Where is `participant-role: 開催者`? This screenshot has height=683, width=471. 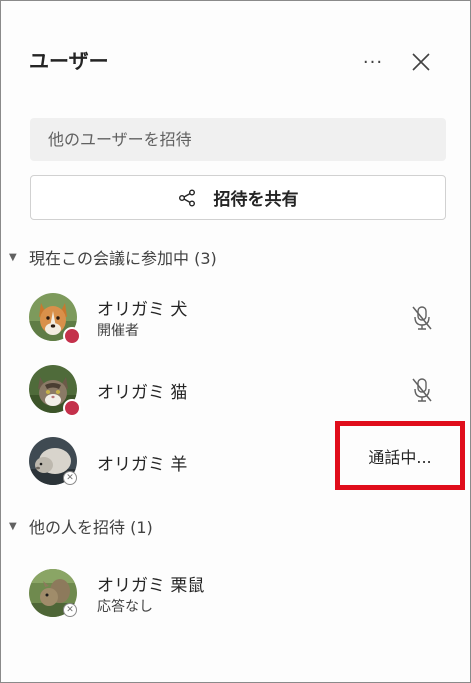 participant-role: 開催者 is located at coordinates (118, 331).